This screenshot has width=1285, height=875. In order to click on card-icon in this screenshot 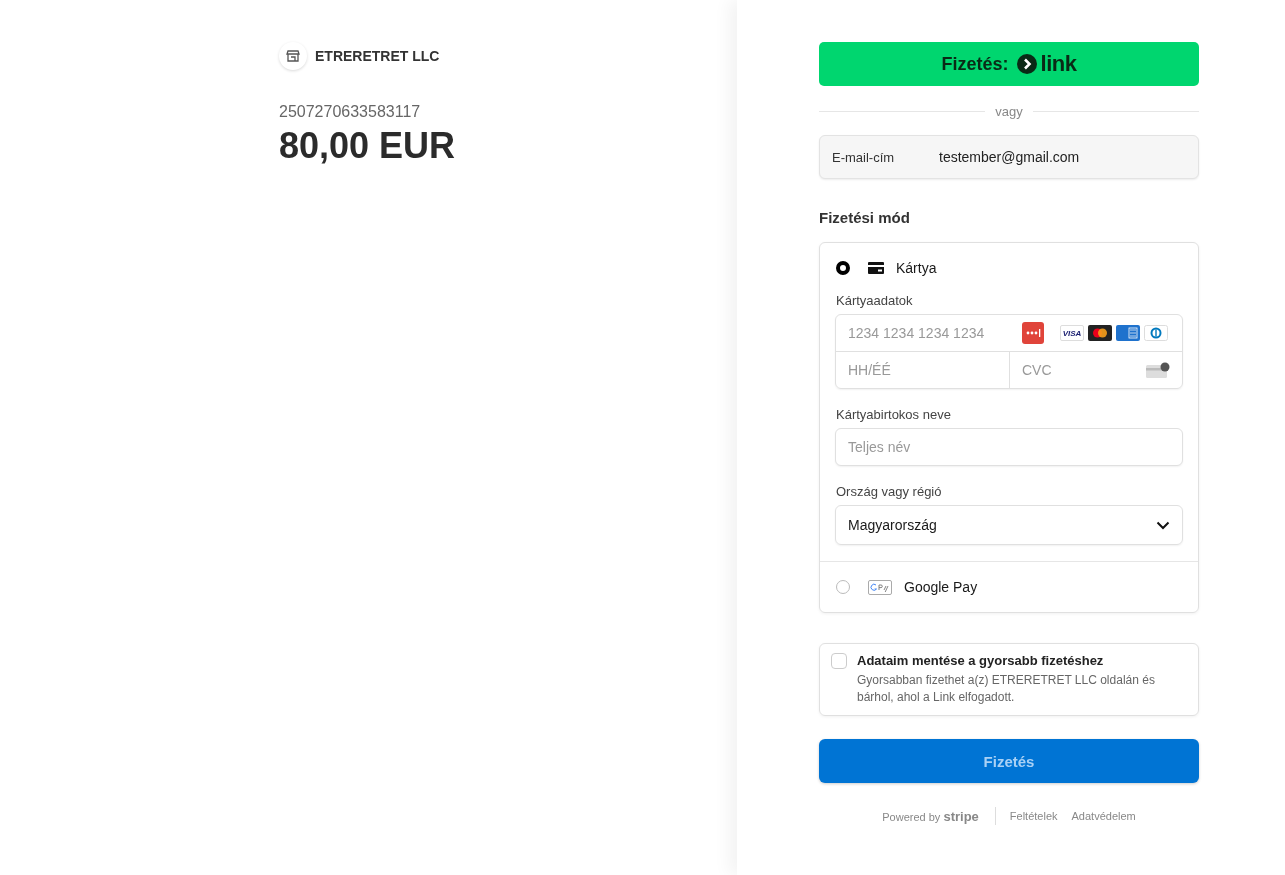, I will do `click(876, 268)`.